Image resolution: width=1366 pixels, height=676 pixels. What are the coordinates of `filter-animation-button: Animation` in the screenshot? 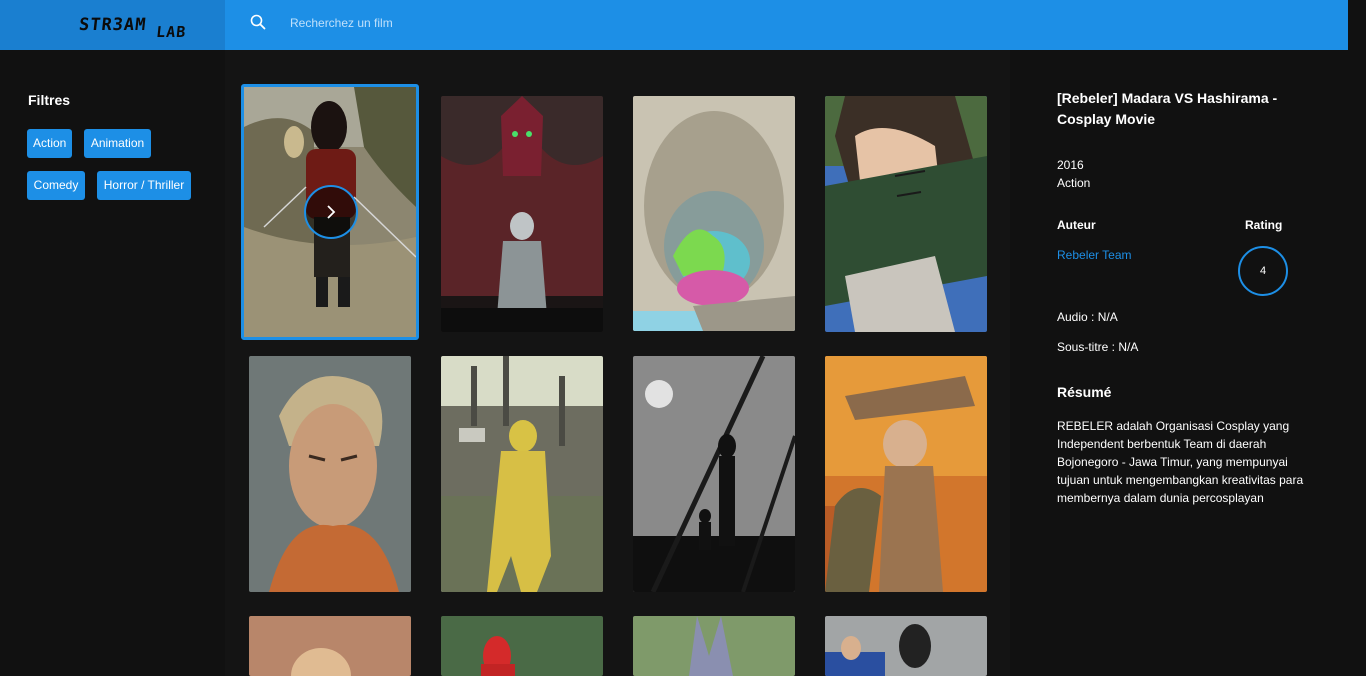 It's located at (117, 143).